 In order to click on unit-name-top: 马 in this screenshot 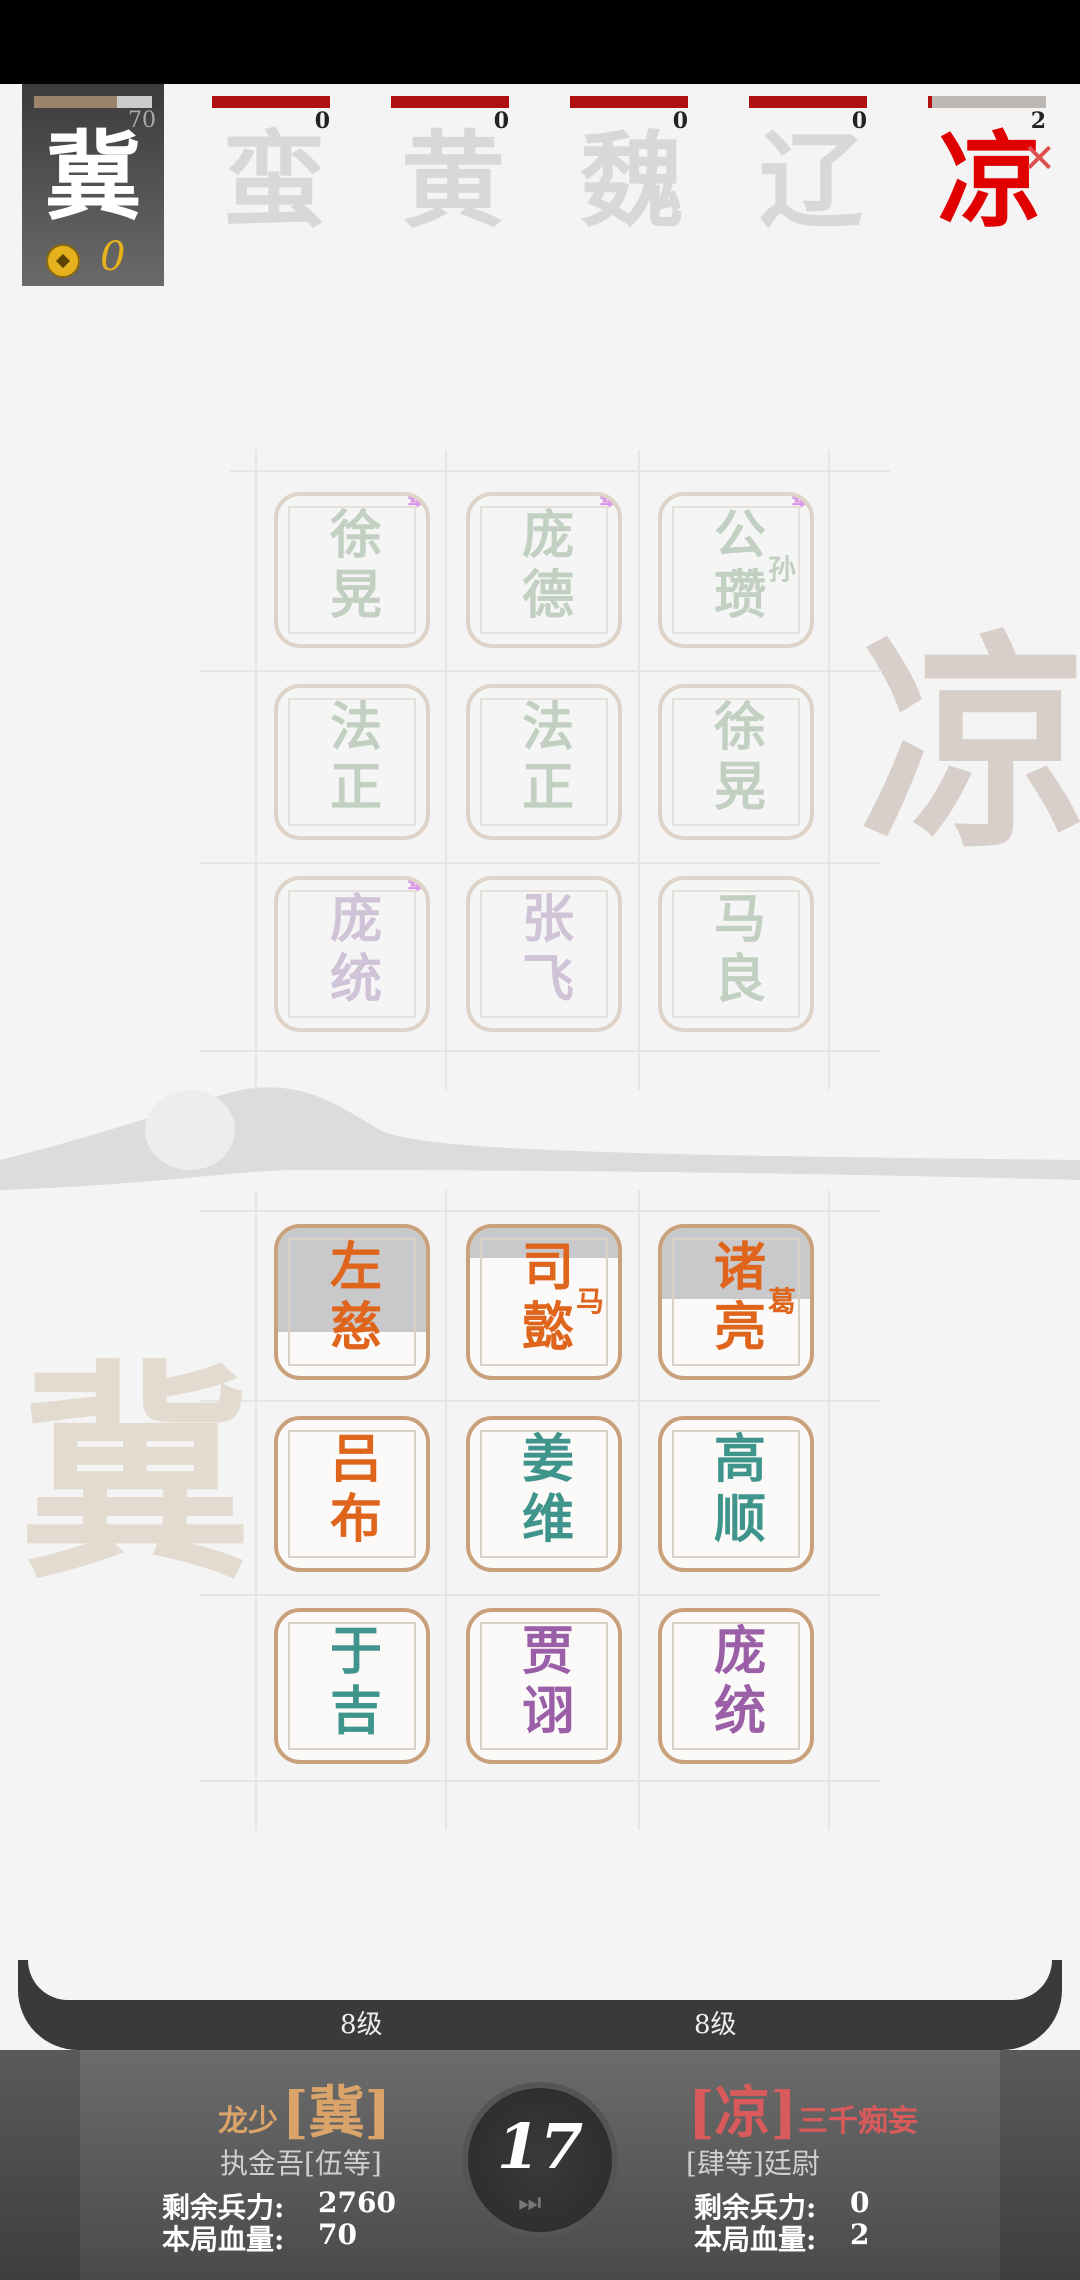, I will do `click(739, 919)`.